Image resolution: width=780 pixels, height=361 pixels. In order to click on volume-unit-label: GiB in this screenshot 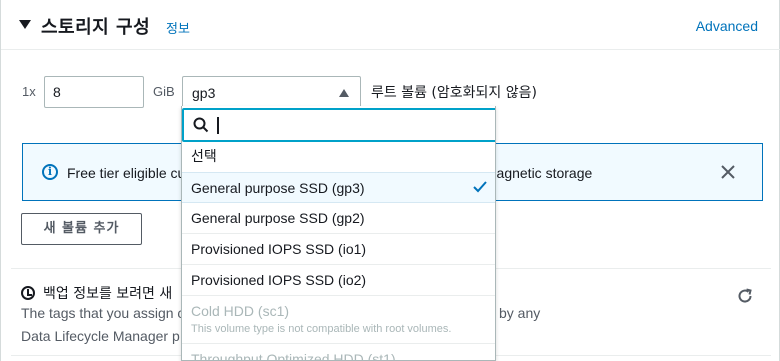, I will do `click(164, 91)`.